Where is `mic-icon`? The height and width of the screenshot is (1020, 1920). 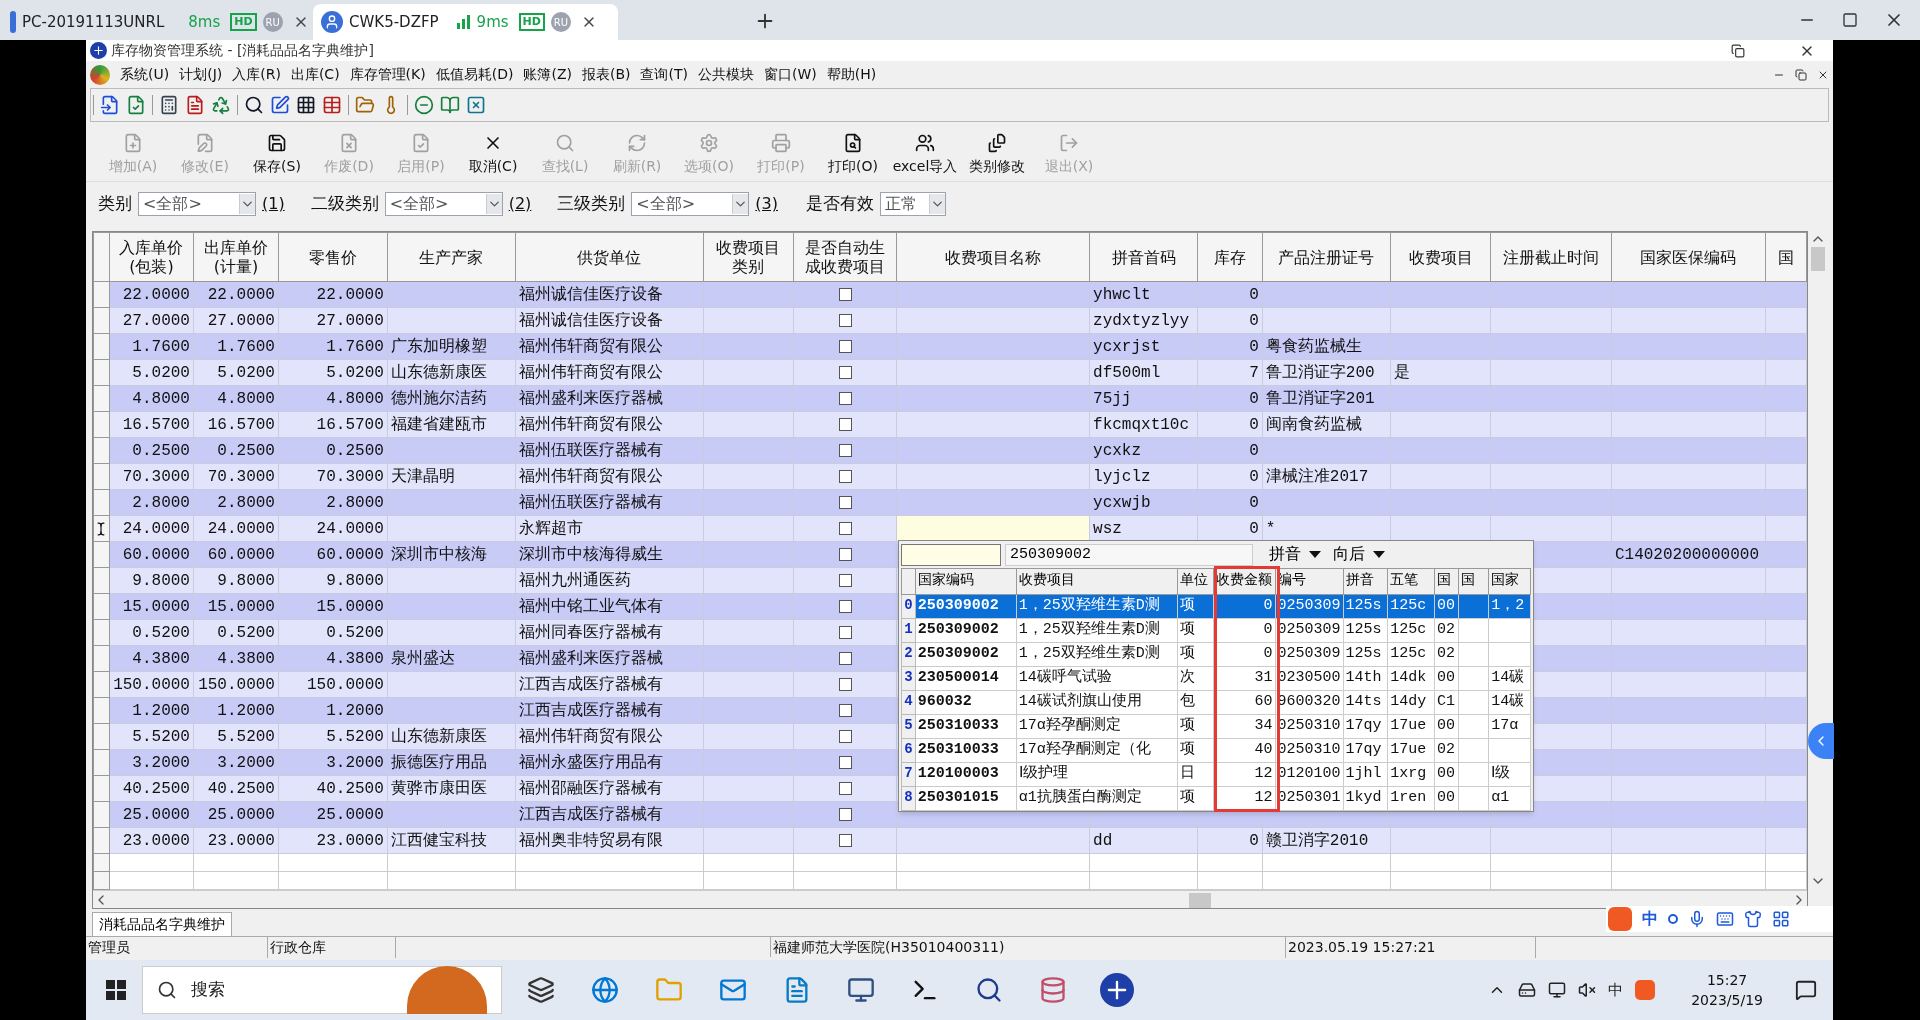
mic-icon is located at coordinates (1697, 919).